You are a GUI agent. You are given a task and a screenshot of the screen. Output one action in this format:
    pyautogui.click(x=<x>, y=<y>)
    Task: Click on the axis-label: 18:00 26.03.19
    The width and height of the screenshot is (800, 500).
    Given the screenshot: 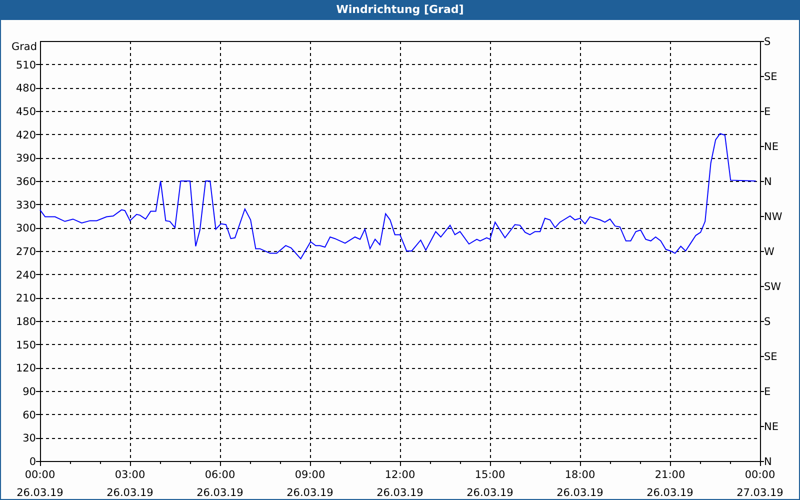 What is the action you would take?
    pyautogui.click(x=580, y=484)
    